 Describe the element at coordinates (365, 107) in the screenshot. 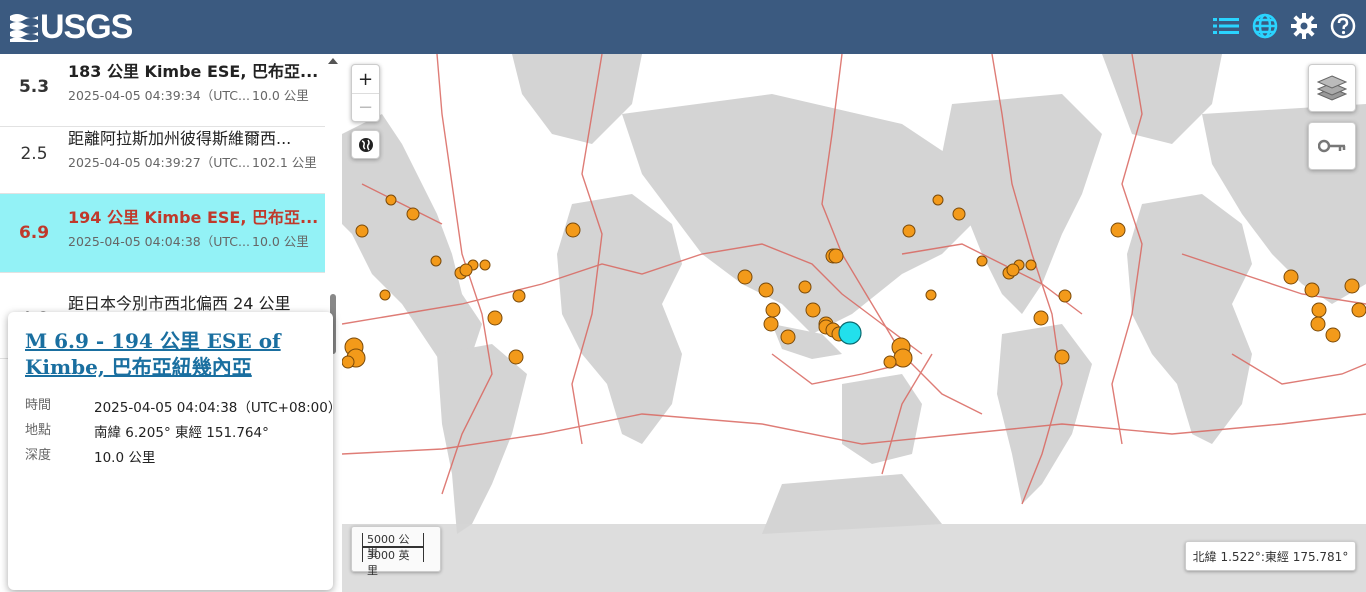

I see `zoom-out-button: −` at that location.